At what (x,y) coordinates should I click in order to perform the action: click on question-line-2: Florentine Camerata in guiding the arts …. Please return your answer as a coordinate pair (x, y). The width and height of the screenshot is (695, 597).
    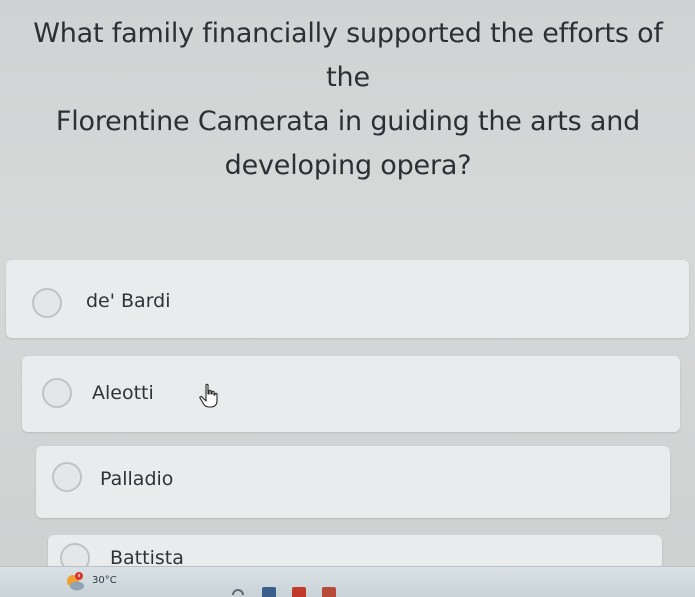
    Looking at the image, I should click on (348, 121).